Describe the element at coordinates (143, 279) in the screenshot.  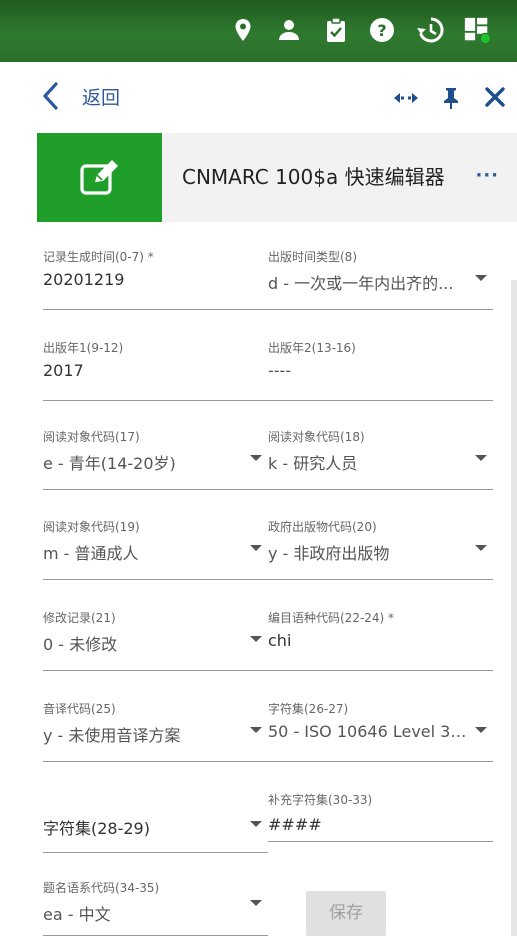
I see `record-date-value: 20201219` at that location.